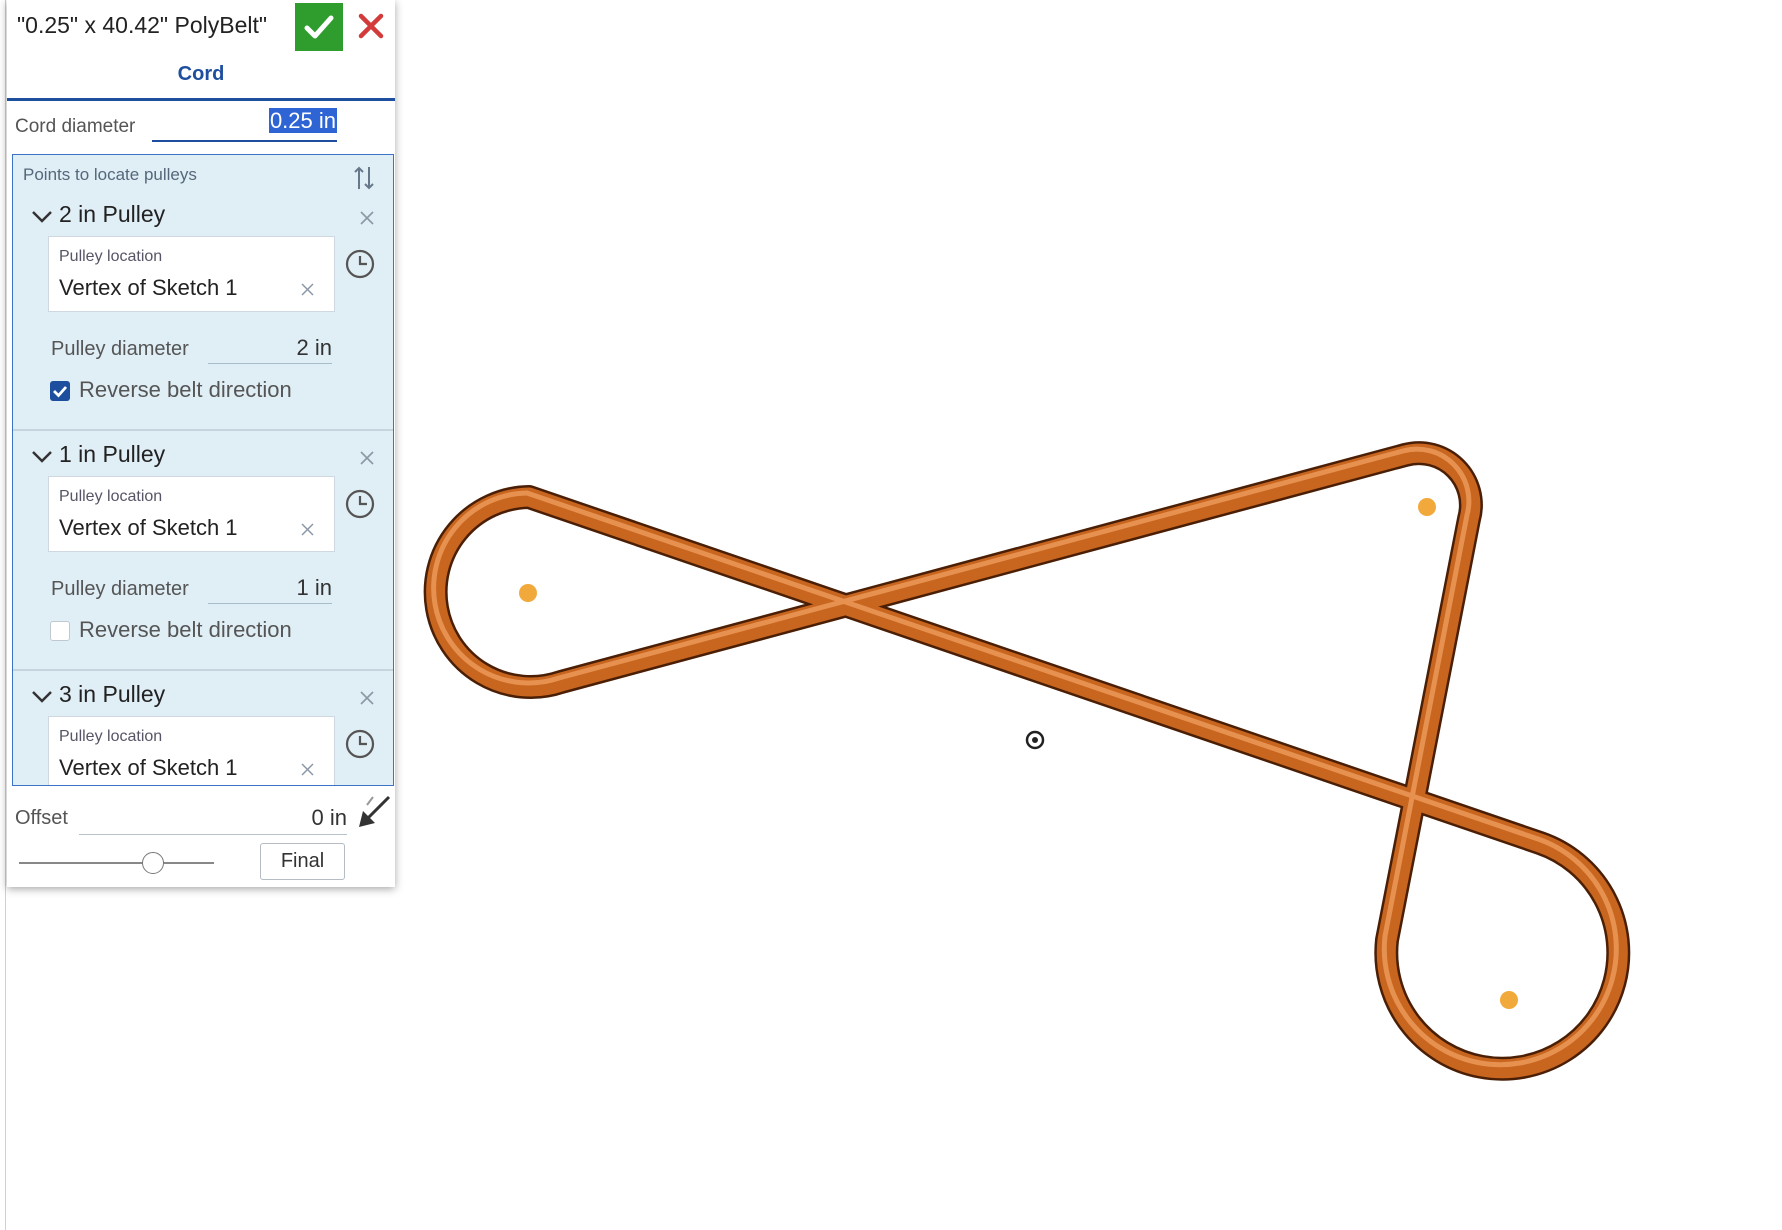  What do you see at coordinates (244, 125) in the screenshot?
I see `cord-diameter-input: 0.25 in` at bounding box center [244, 125].